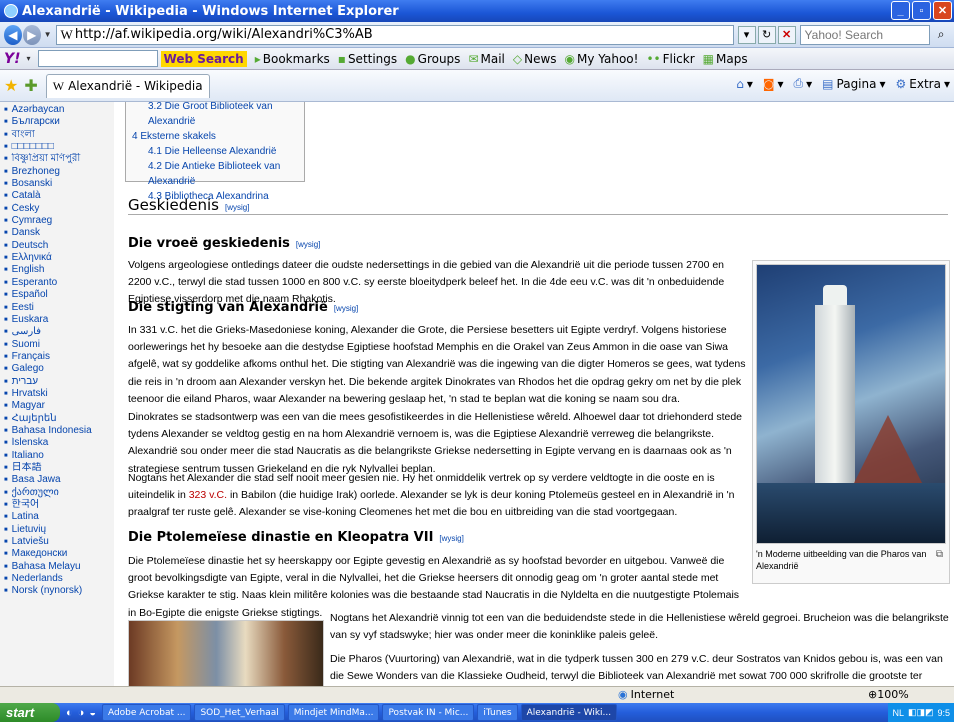 The width and height of the screenshot is (954, 722). Describe the element at coordinates (59, 456) in the screenshot. I see `sidebar-language-link: Italiano` at that location.